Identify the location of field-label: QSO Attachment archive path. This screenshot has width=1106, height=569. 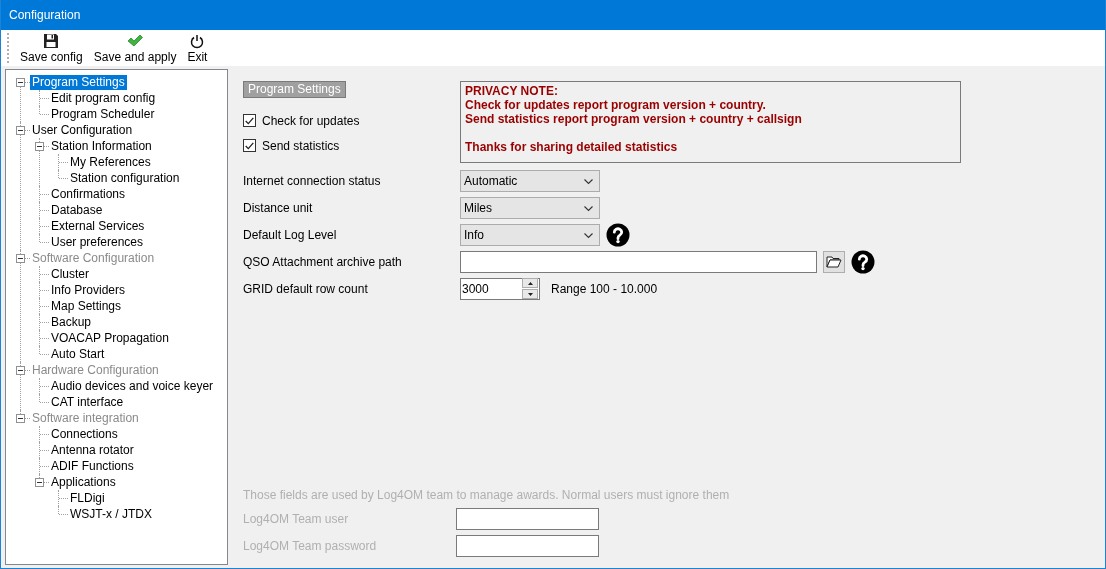
(323, 261).